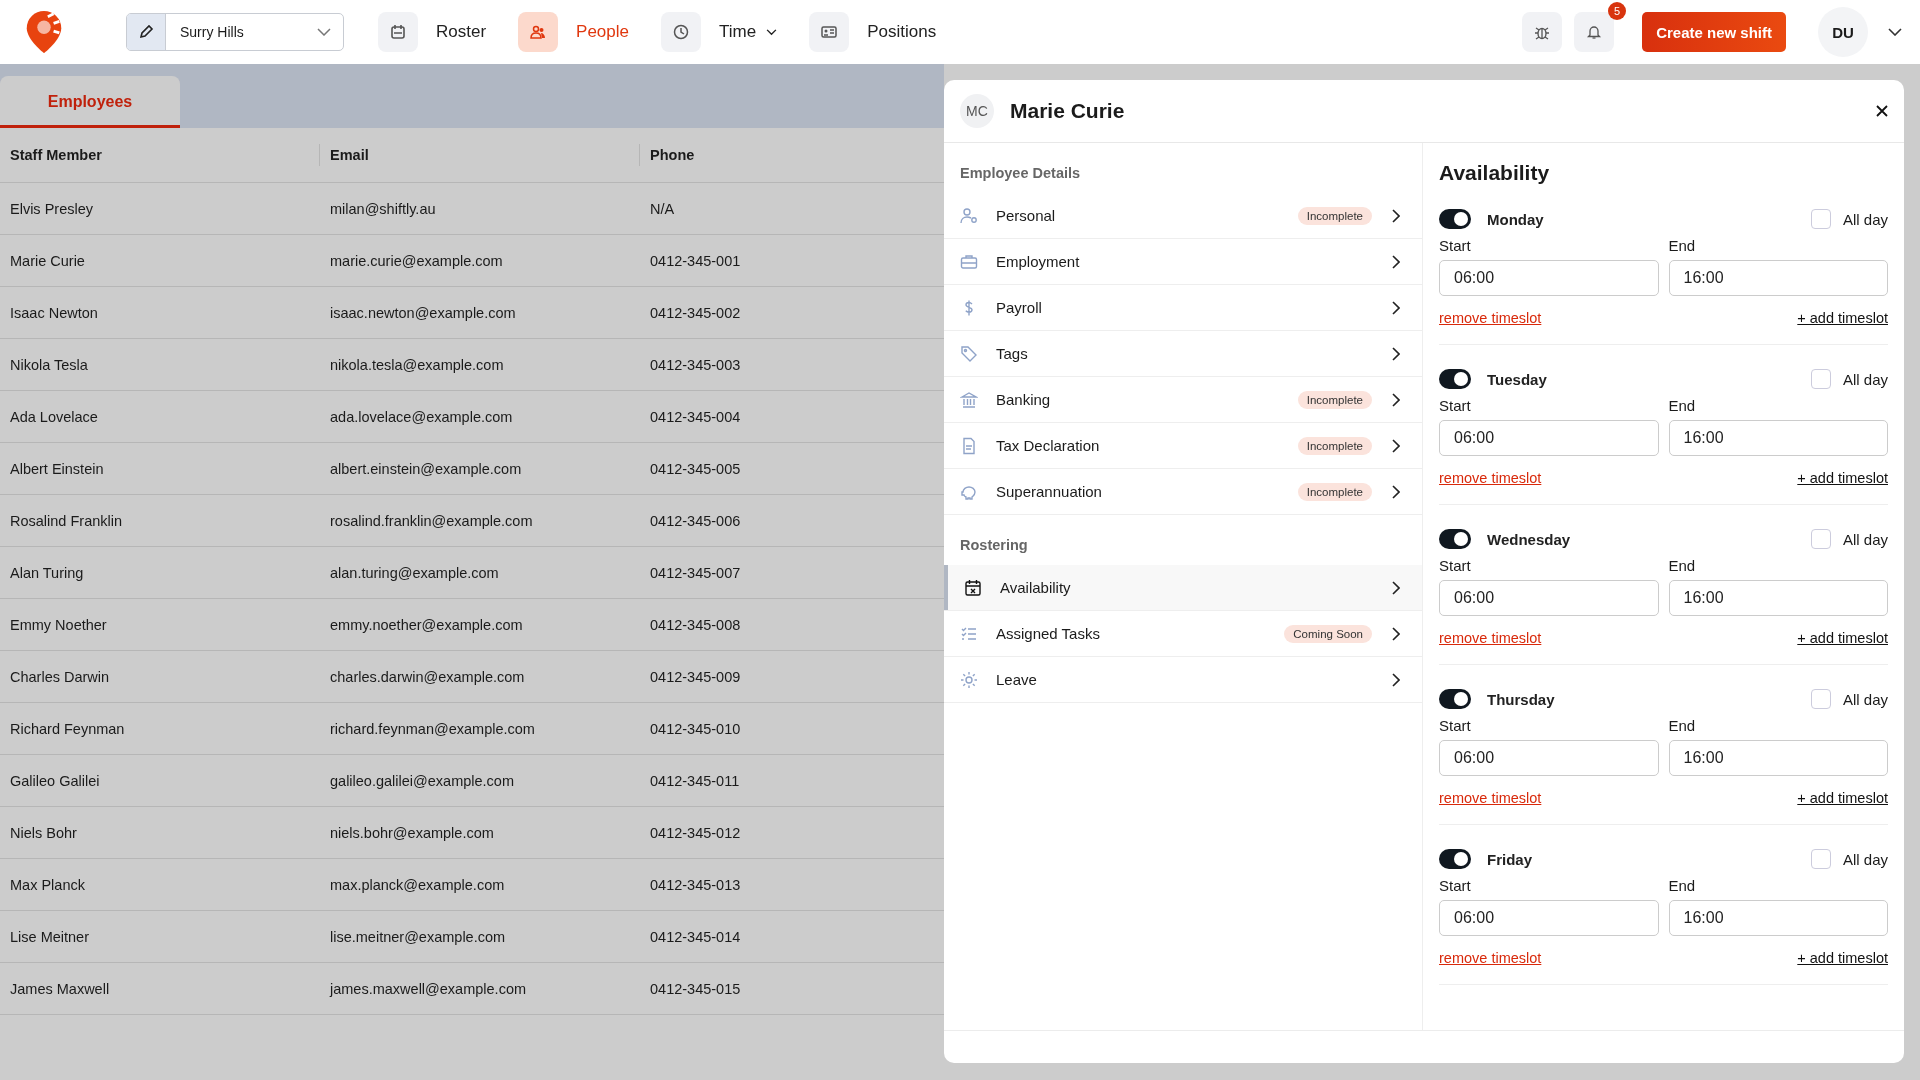 This screenshot has height=1080, width=1920. I want to click on nav-tab: Roster, so click(432, 32).